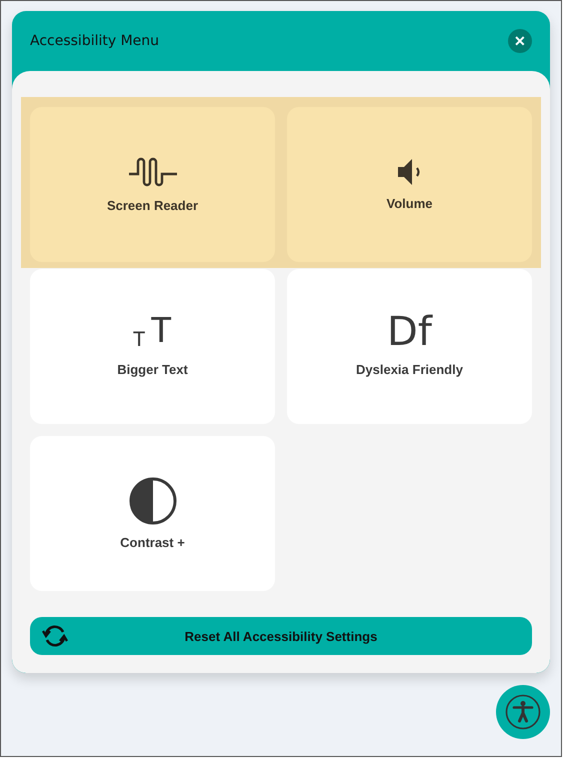 The height and width of the screenshot is (759, 564). I want to click on feature-tile: Volume, so click(409, 184).